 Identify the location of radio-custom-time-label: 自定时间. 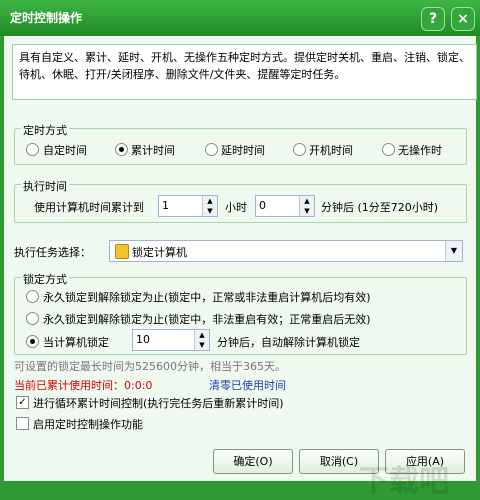
(65, 150).